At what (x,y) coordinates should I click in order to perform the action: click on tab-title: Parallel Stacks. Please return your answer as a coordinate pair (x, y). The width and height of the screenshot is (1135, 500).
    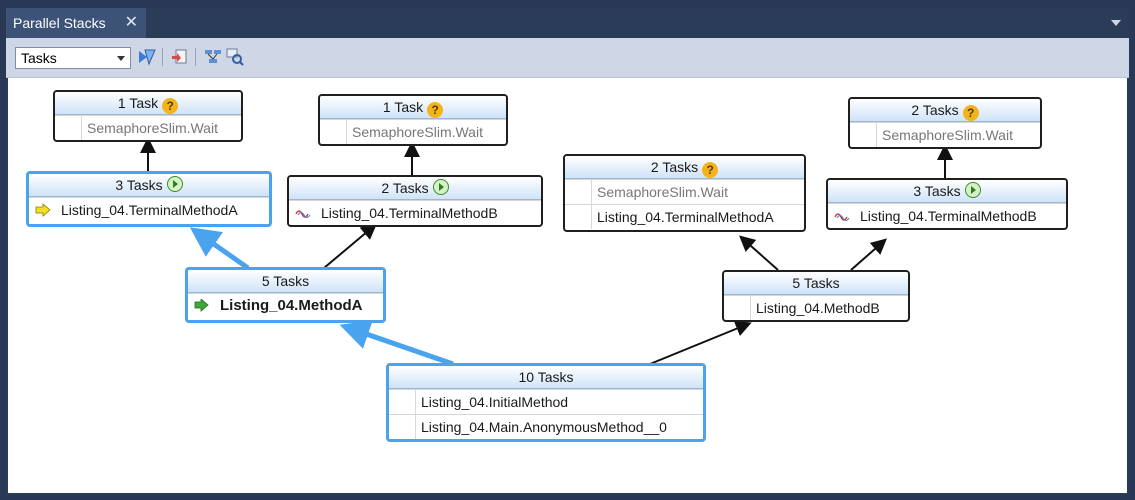
    Looking at the image, I should click on (59, 23).